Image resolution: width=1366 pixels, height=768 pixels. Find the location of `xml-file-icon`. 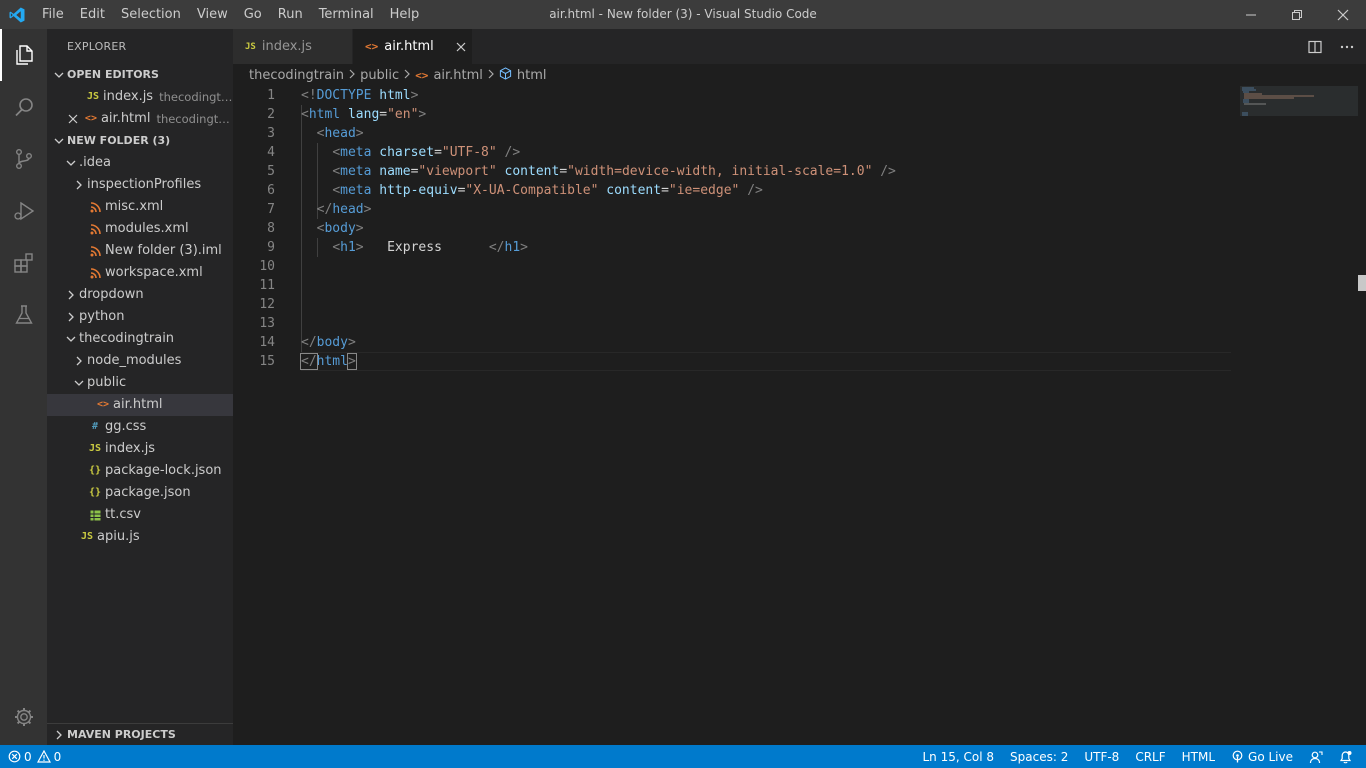

xml-file-icon is located at coordinates (95, 229).